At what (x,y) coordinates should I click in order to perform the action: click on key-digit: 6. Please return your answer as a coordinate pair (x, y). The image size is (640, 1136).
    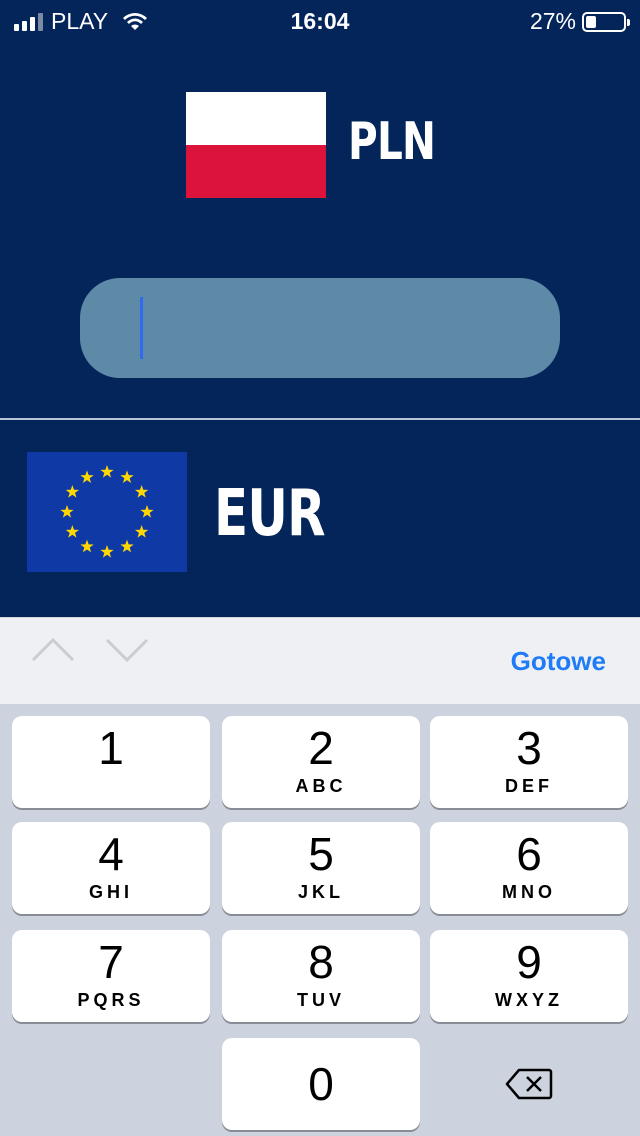
    Looking at the image, I should click on (529, 854).